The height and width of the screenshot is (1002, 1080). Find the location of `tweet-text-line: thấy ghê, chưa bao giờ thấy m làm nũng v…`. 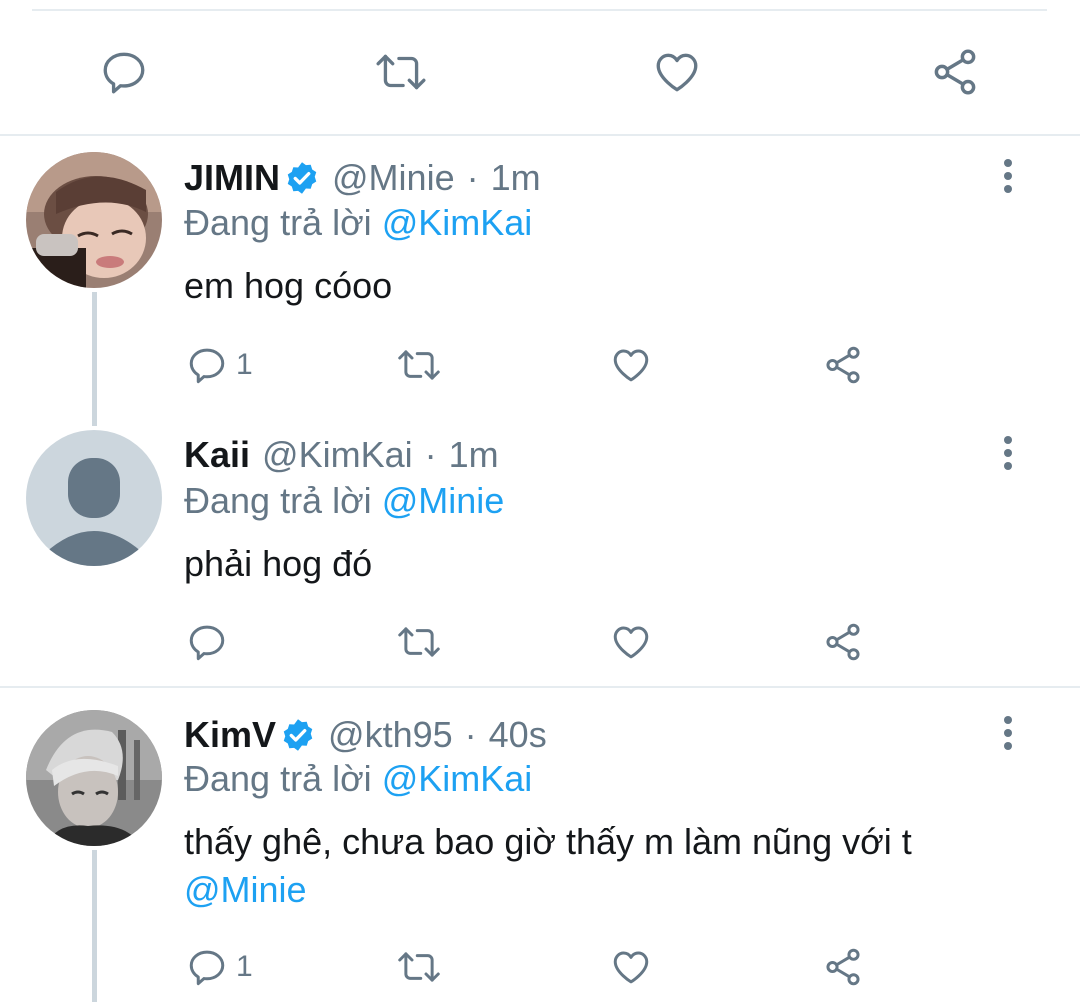

tweet-text-line: thấy ghê, chưa bao giờ thấy m làm nũng v… is located at coordinates (548, 841).